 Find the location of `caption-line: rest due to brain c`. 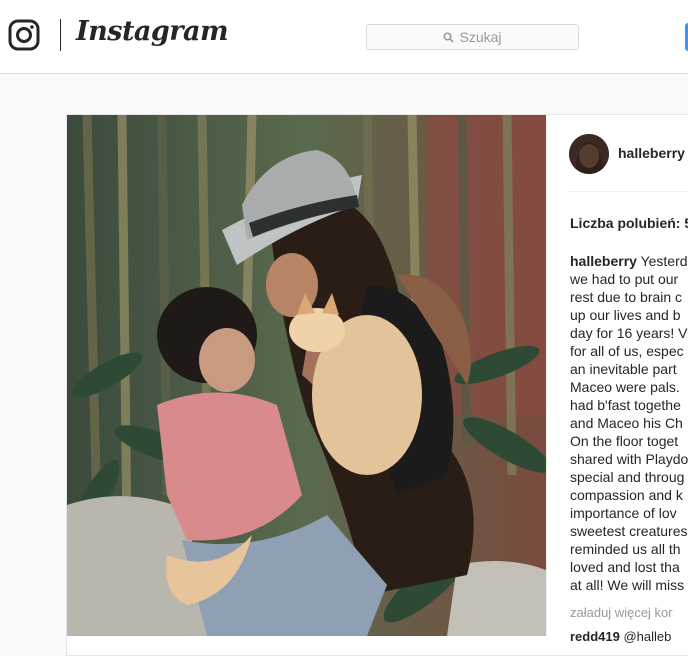

caption-line: rest due to brain c is located at coordinates (626, 297).